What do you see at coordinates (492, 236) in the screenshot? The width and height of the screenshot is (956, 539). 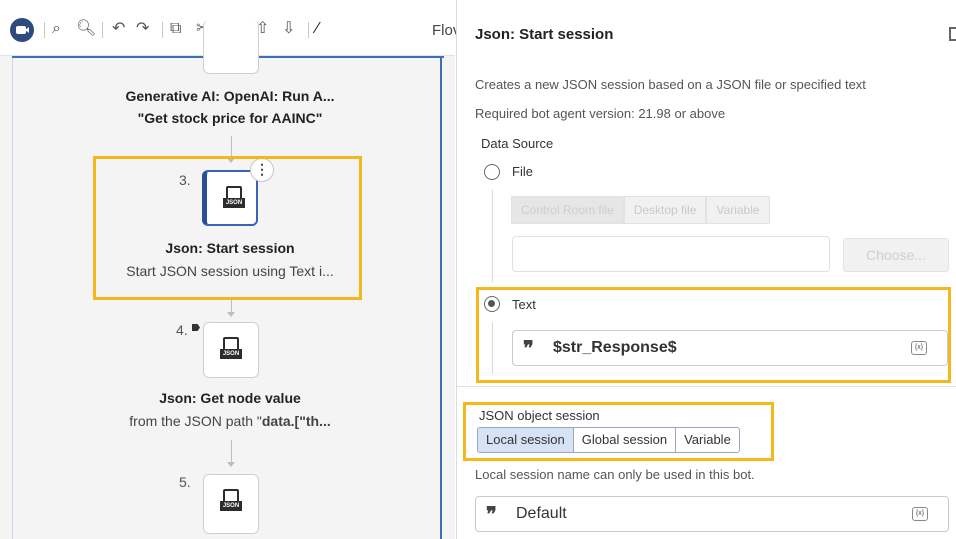 I see `file-group-rule` at bounding box center [492, 236].